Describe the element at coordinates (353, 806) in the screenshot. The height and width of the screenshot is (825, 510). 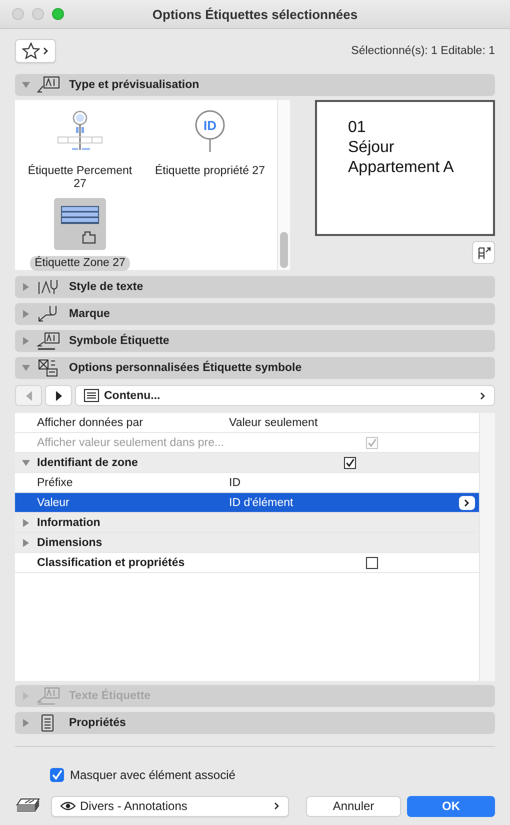
I see `cancel-button: Annuler` at that location.